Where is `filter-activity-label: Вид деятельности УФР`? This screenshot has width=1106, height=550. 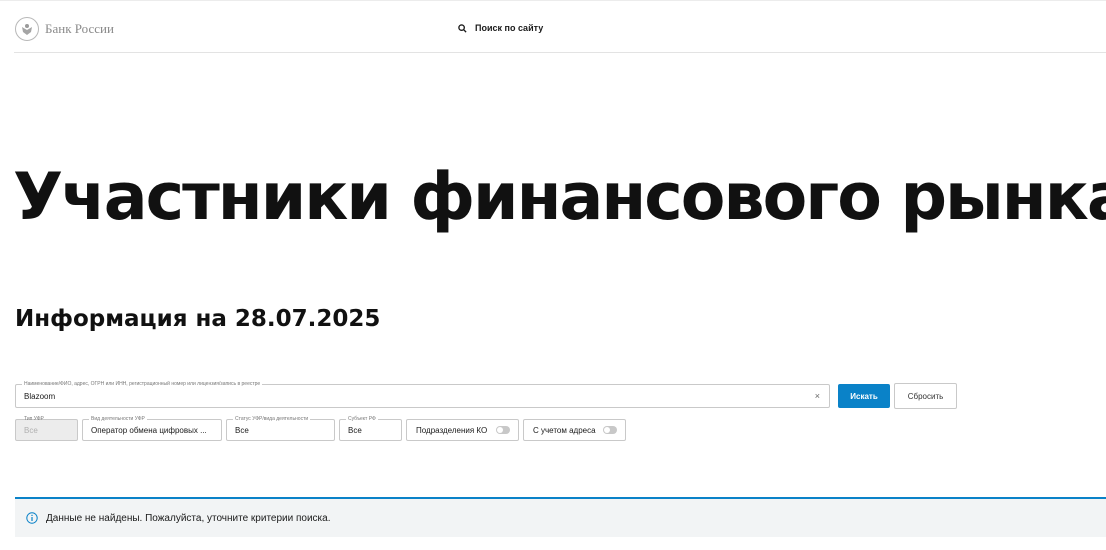
filter-activity-label: Вид деятельности УФР is located at coordinates (118, 419).